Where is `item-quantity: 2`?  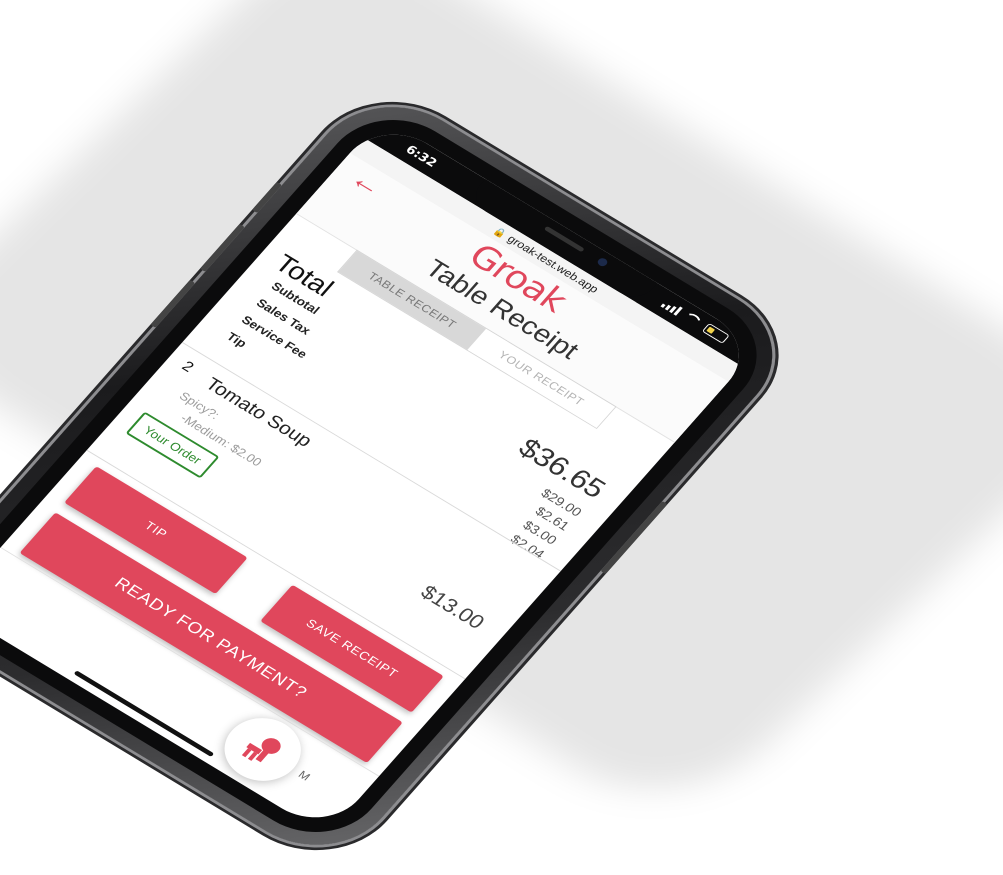
item-quantity: 2 is located at coordinates (187, 367).